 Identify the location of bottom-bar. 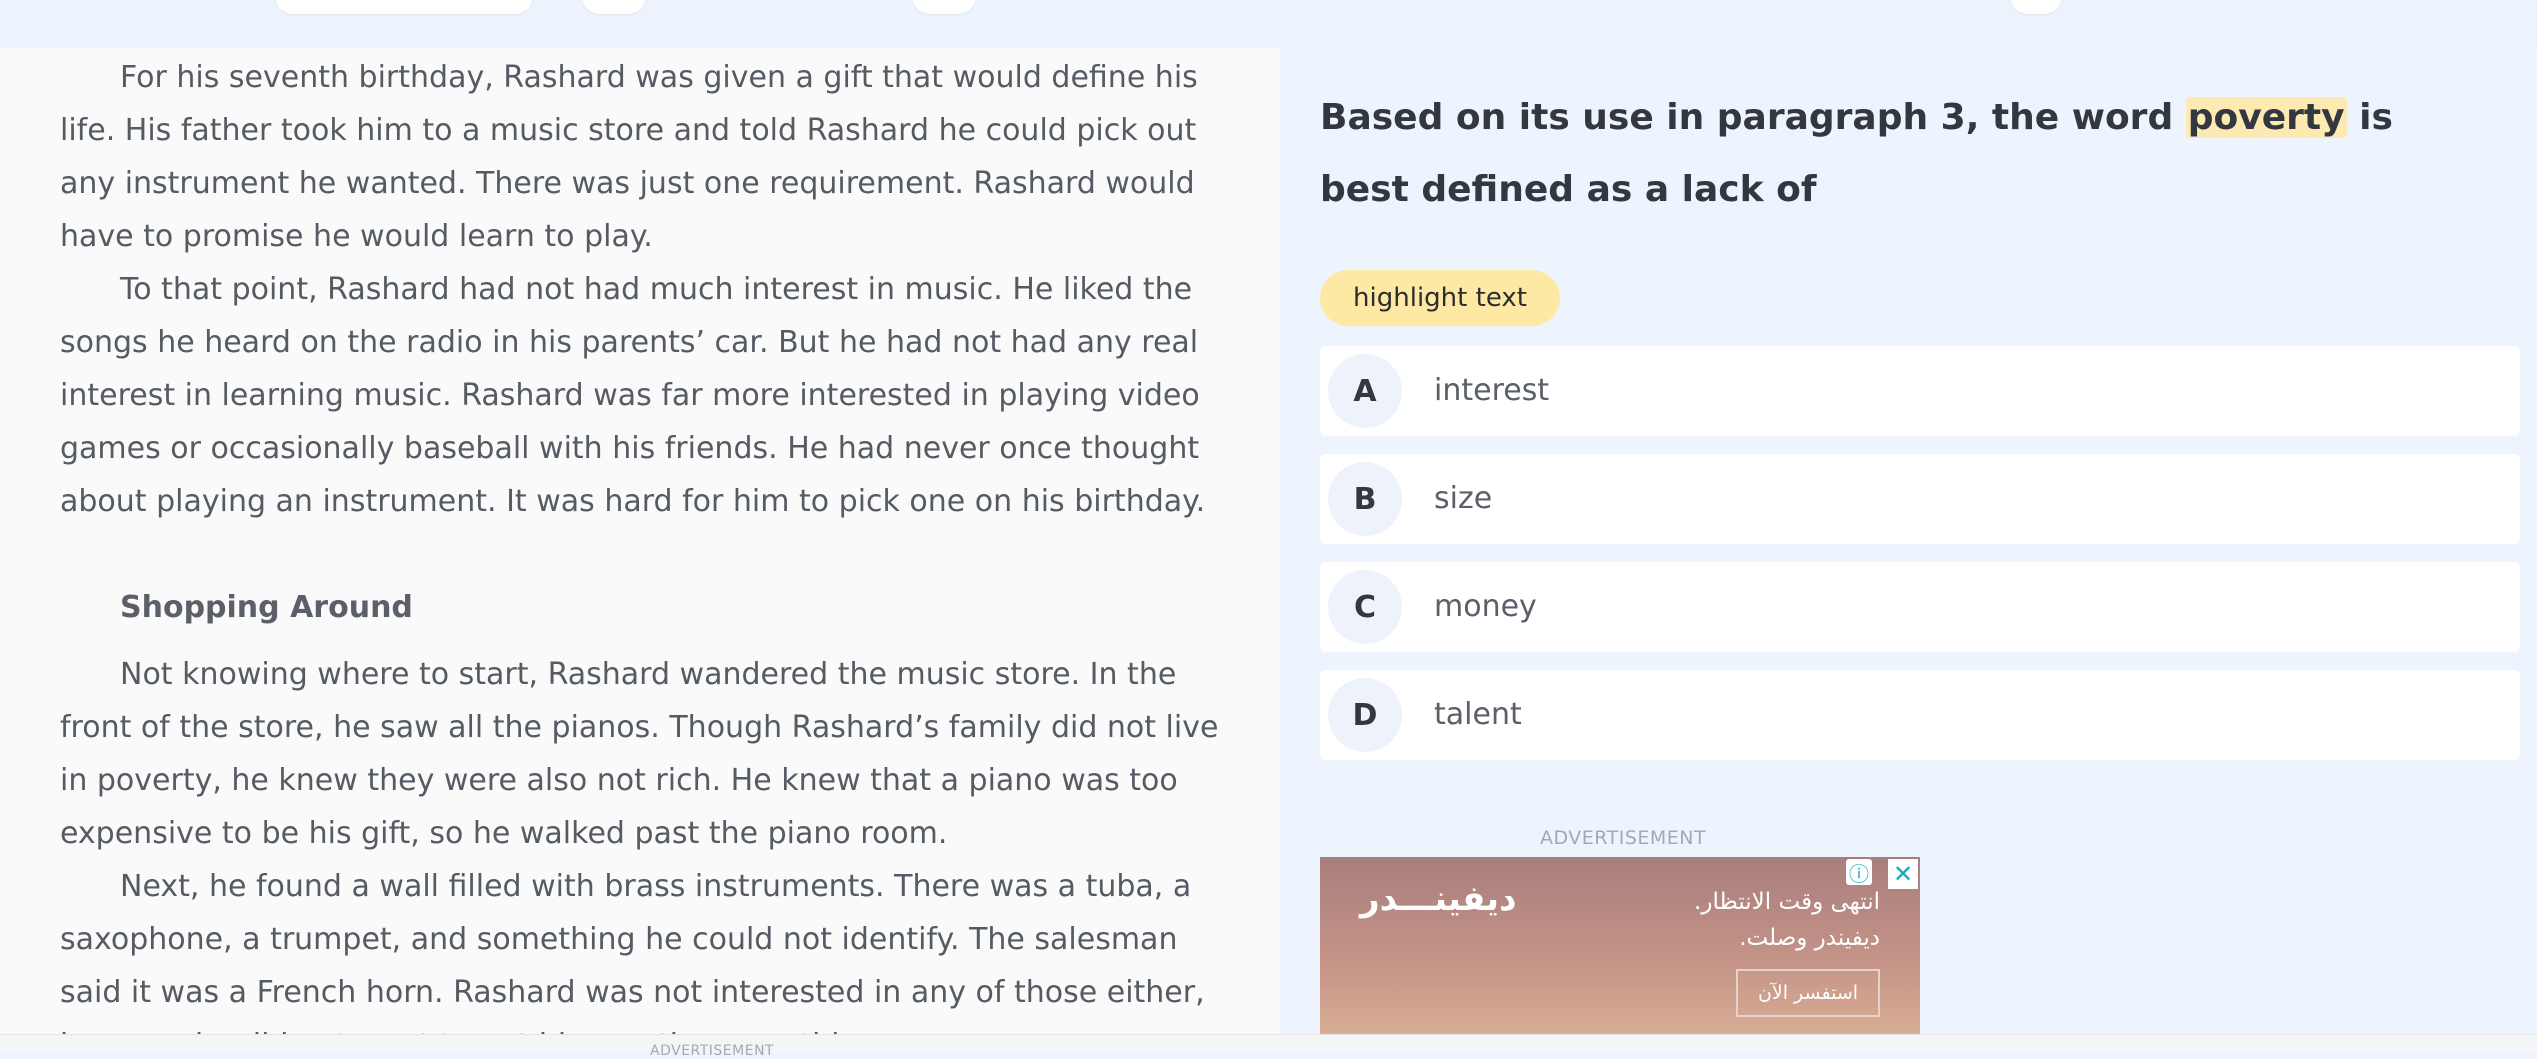
(1268, 1043).